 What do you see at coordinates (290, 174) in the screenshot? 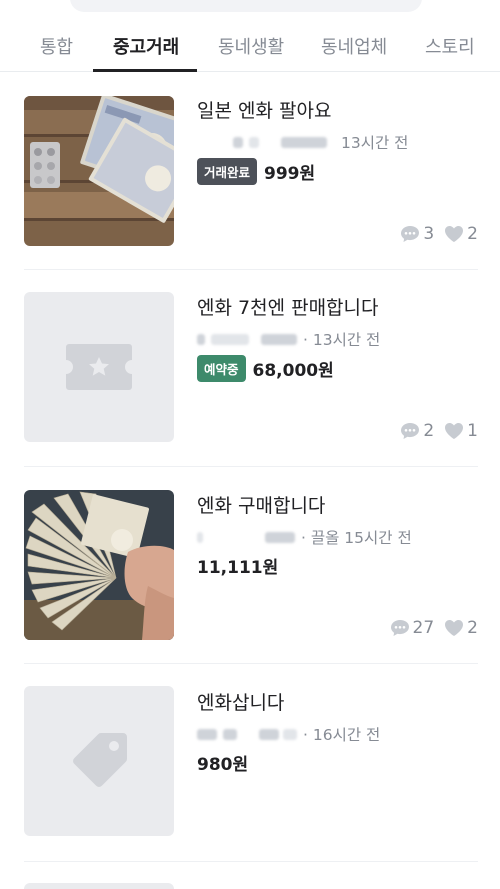
I see `listing-price: 999원` at bounding box center [290, 174].